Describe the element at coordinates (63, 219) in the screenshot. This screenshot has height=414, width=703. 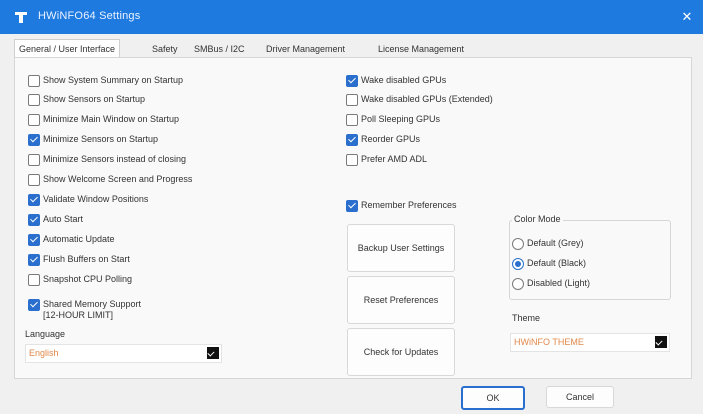
I see `checkbox-label: Auto Start` at that location.